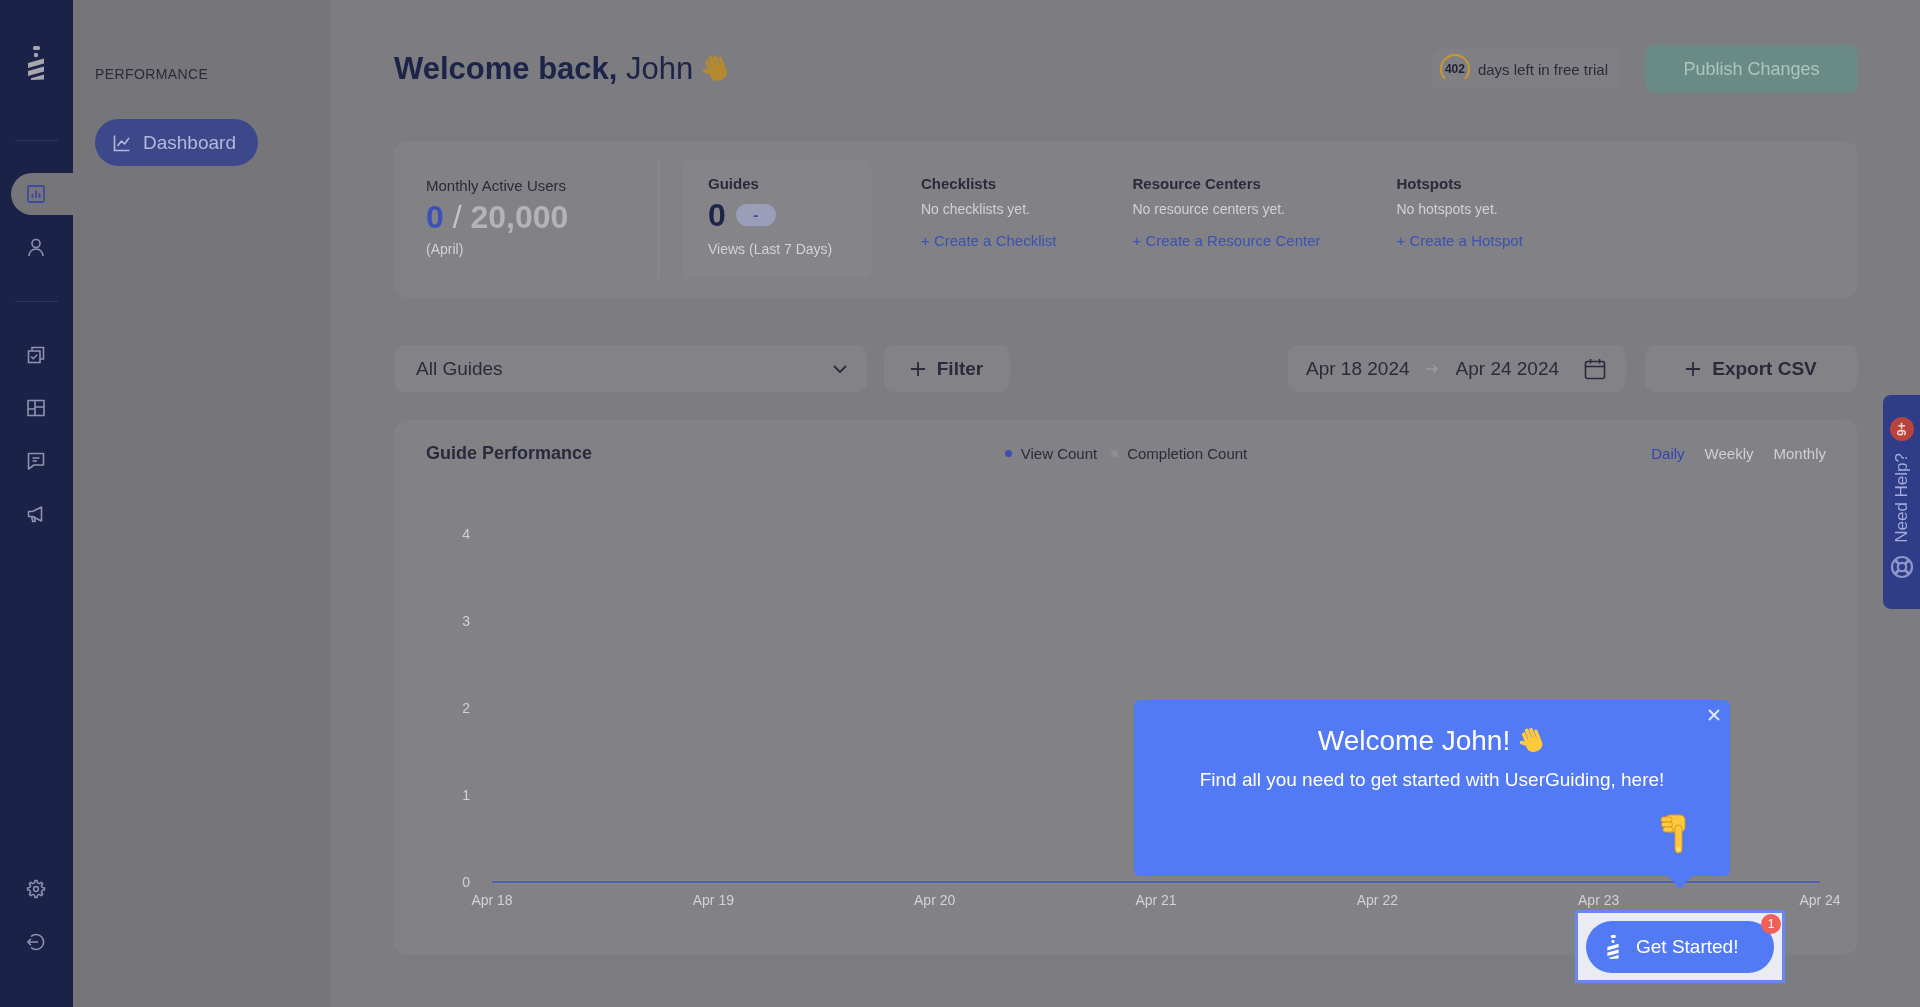  I want to click on y-axis-label: 0, so click(466, 882).